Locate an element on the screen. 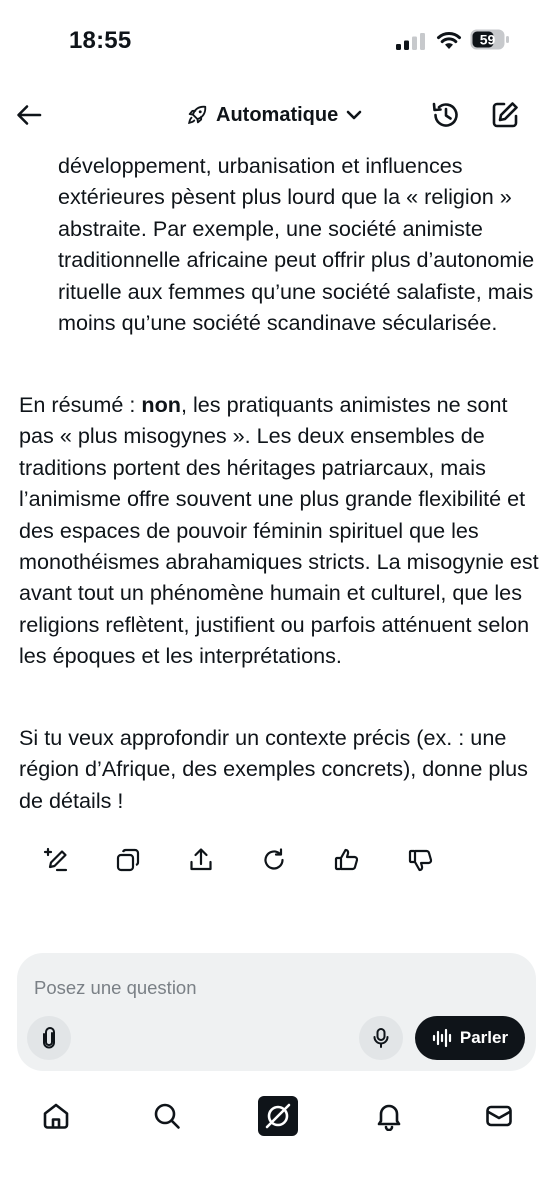 The image size is (554, 1200). nav-home is located at coordinates (56, 1116).